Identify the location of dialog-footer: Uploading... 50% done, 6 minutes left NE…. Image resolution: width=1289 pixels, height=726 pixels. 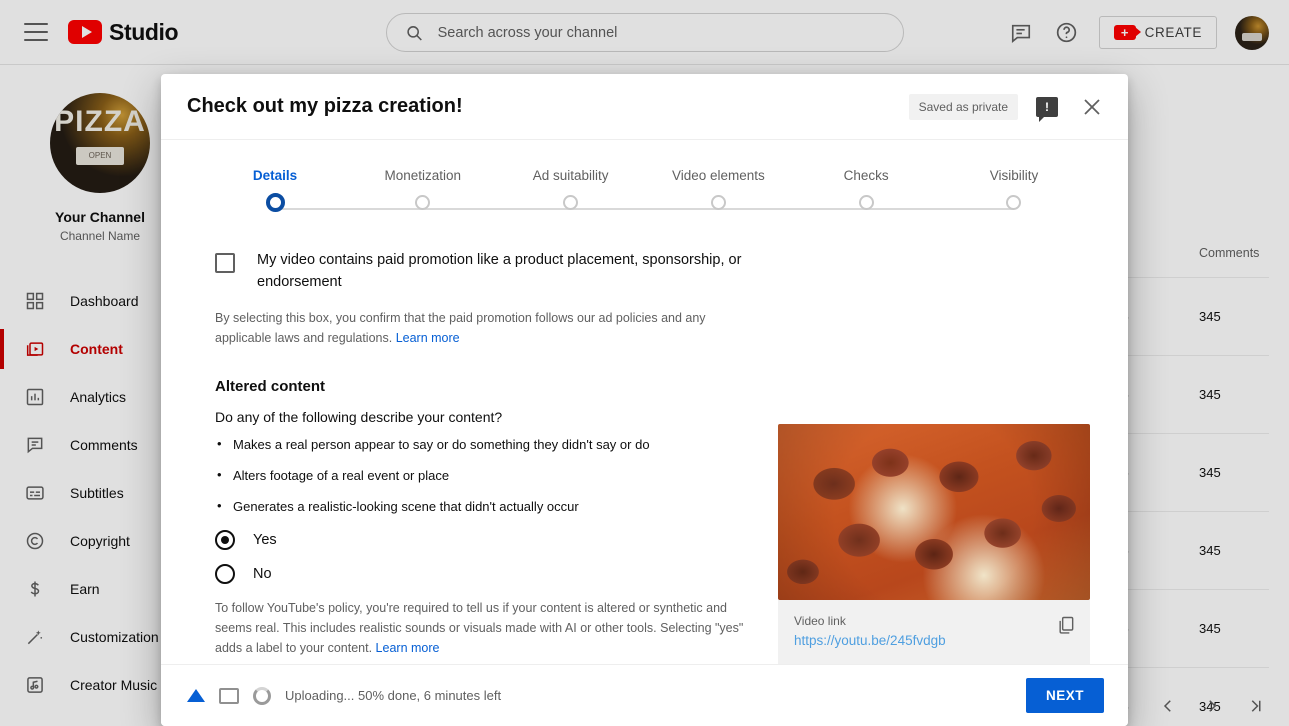
(644, 695).